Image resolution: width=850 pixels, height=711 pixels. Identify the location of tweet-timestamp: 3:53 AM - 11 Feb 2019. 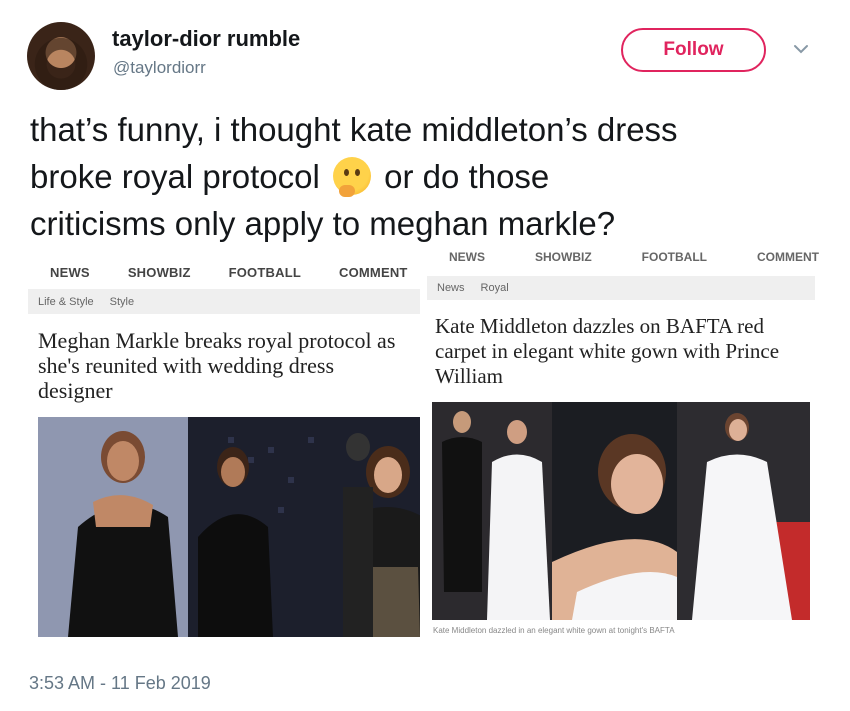
(120, 683).